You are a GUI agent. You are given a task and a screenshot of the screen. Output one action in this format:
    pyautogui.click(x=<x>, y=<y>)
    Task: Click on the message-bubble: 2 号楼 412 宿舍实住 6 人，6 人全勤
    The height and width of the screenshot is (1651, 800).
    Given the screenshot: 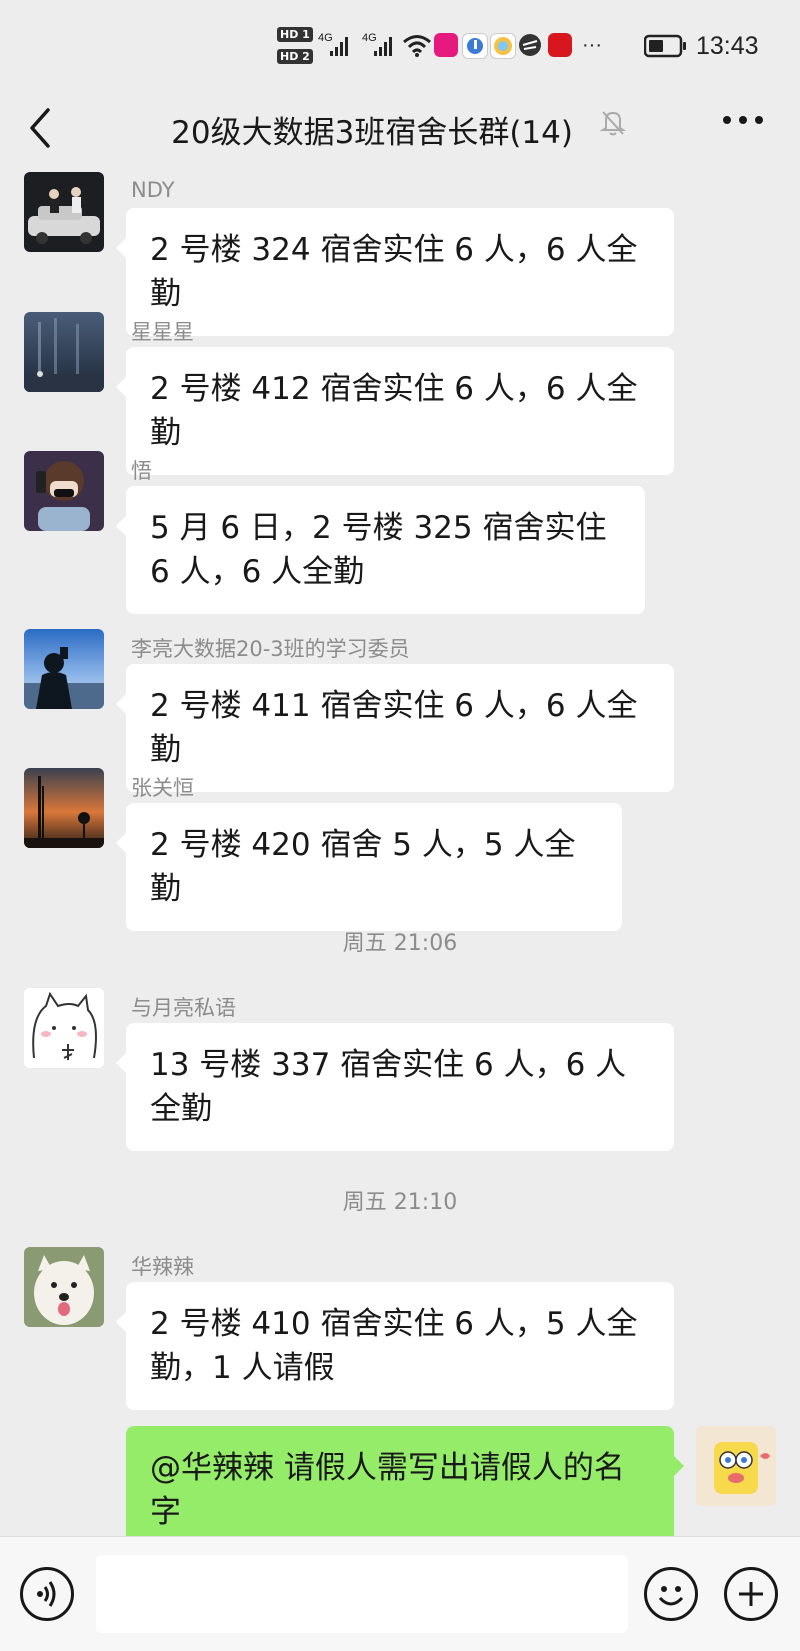 What is the action you would take?
    pyautogui.click(x=395, y=411)
    